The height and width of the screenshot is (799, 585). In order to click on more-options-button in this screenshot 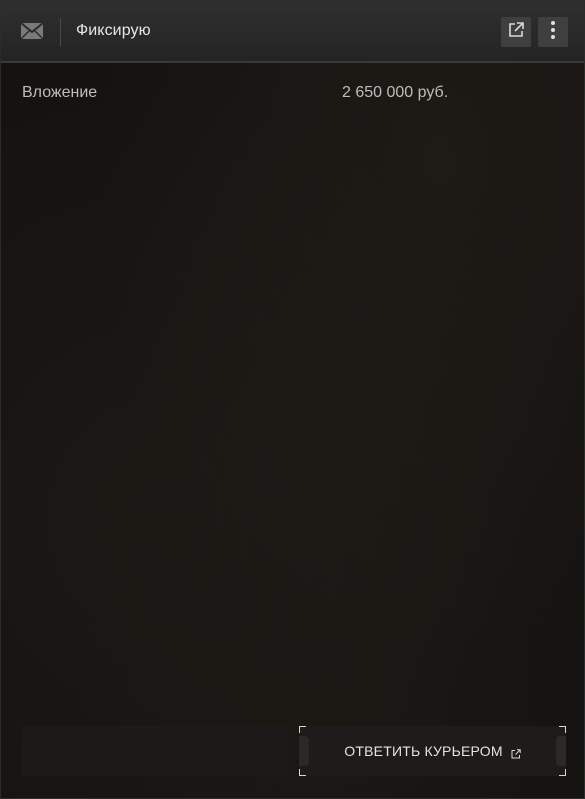, I will do `click(553, 32)`.